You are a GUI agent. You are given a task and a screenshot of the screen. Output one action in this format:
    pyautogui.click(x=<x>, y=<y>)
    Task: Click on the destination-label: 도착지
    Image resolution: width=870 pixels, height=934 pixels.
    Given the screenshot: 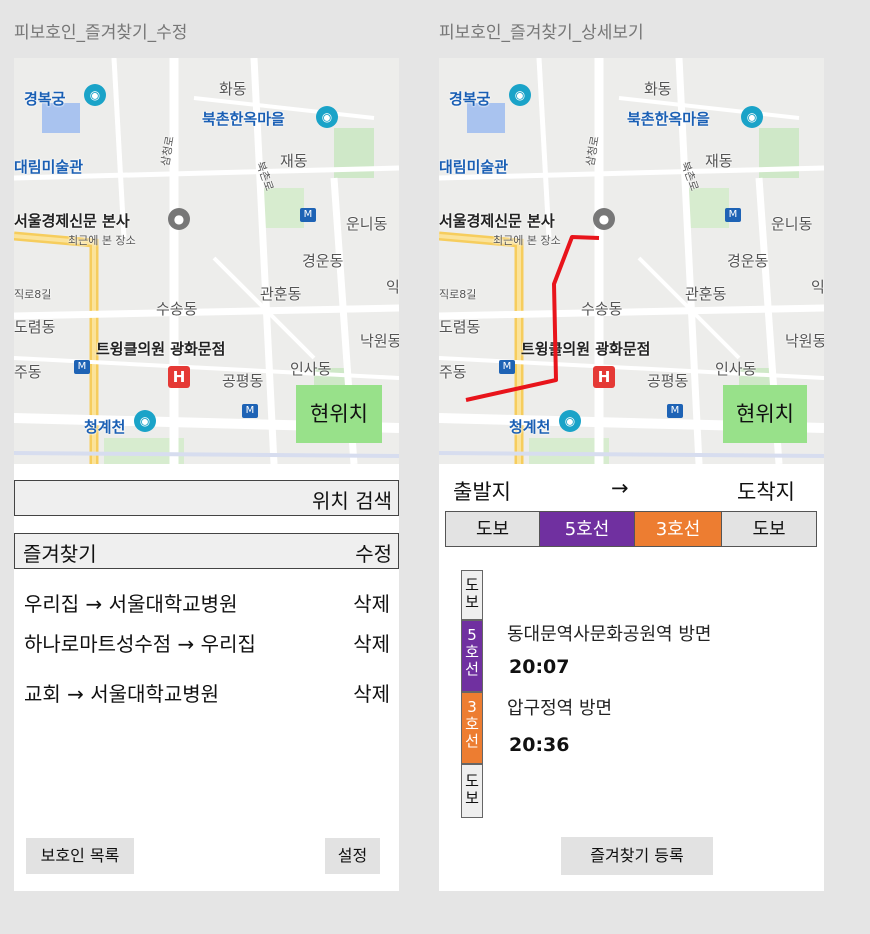 What is the action you would take?
    pyautogui.click(x=766, y=492)
    